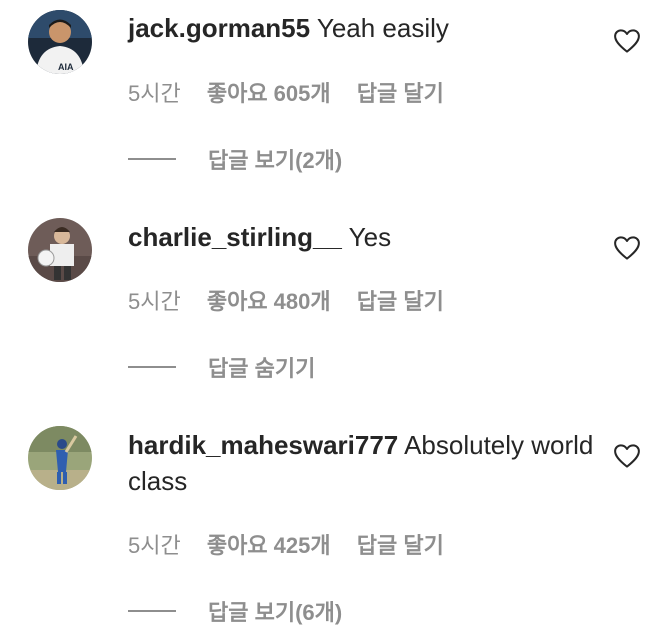  I want to click on avatar-photo: AIA, so click(60, 42).